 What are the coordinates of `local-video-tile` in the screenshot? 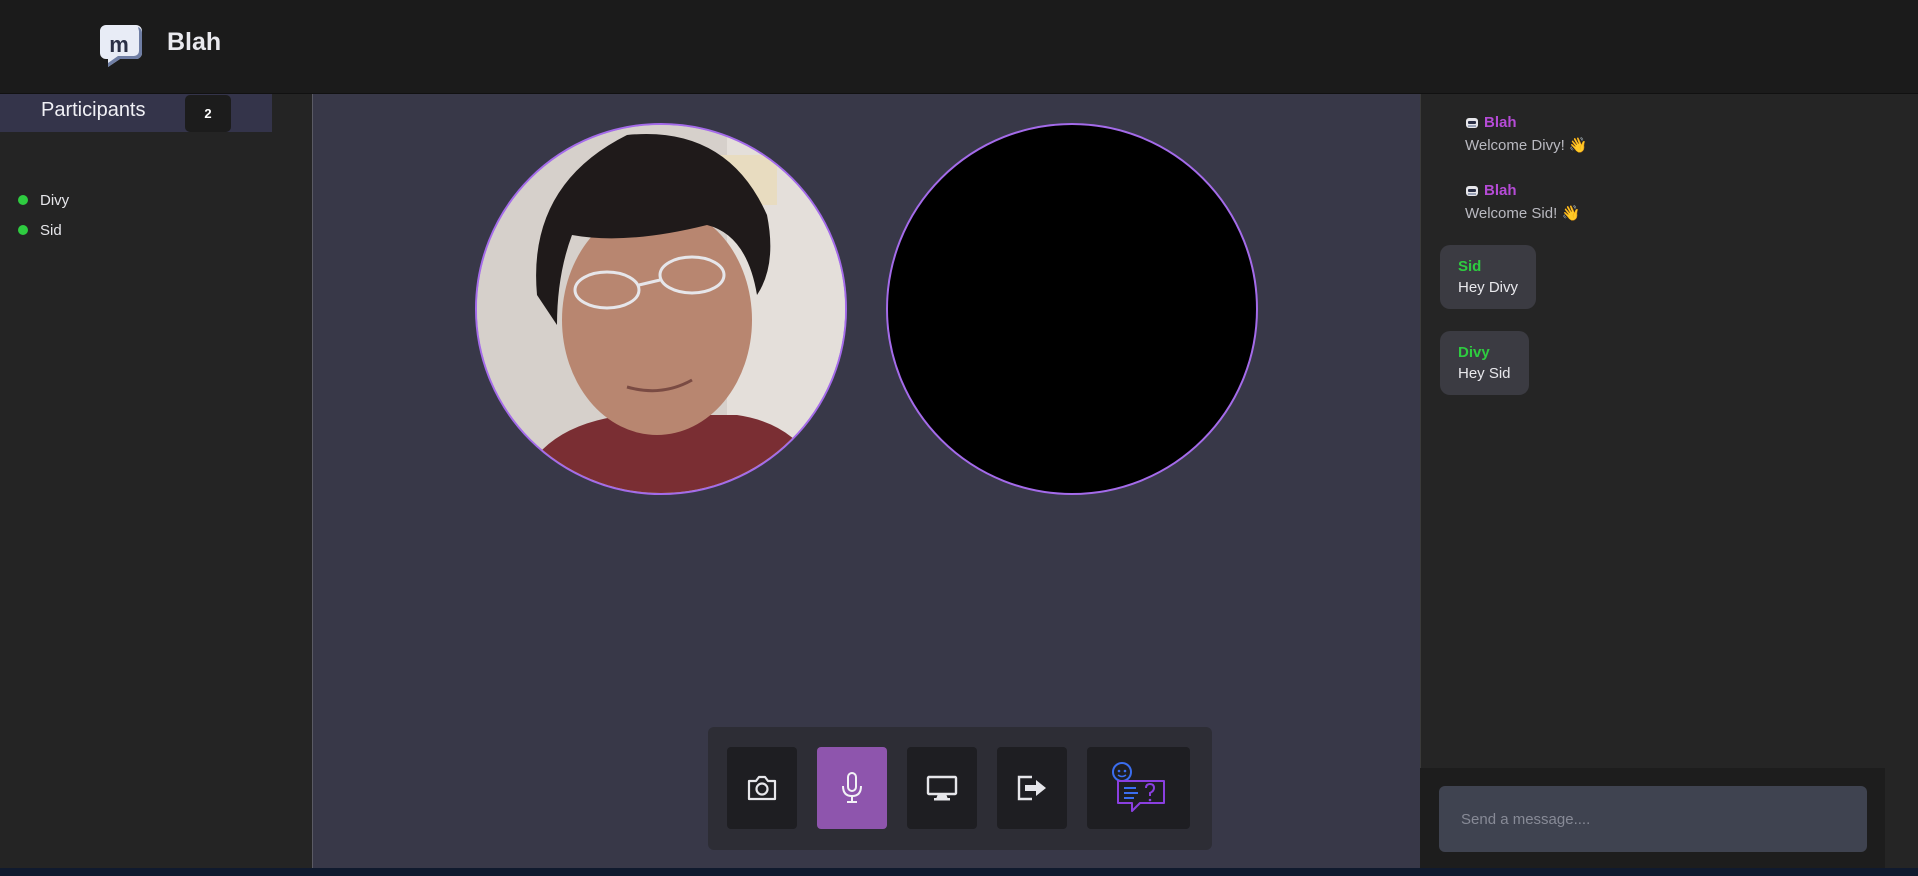 It's located at (661, 309).